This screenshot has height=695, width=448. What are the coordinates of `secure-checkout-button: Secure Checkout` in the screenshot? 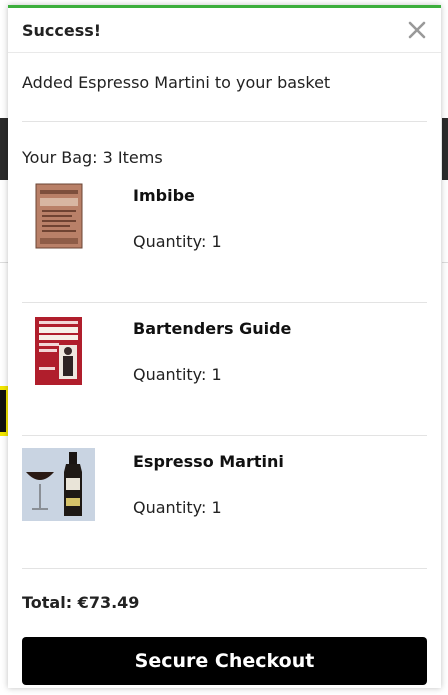 It's located at (224, 661).